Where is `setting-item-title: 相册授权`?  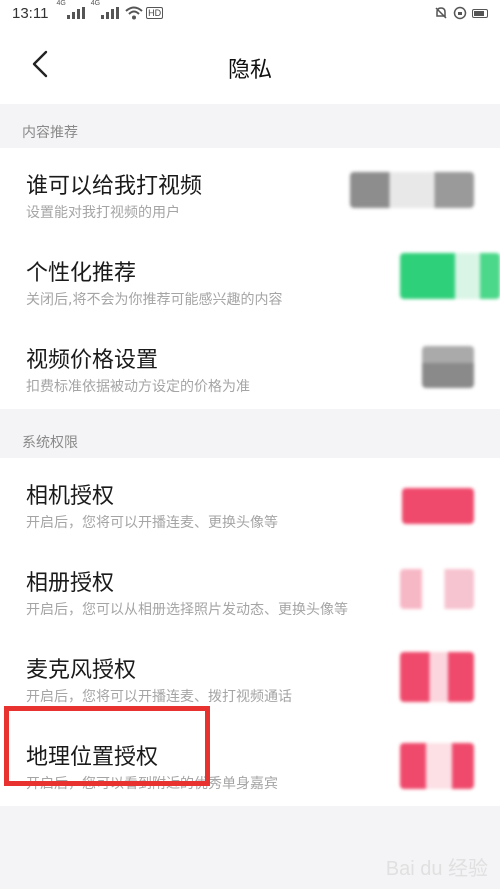
setting-item-title: 相册授权 is located at coordinates (70, 583).